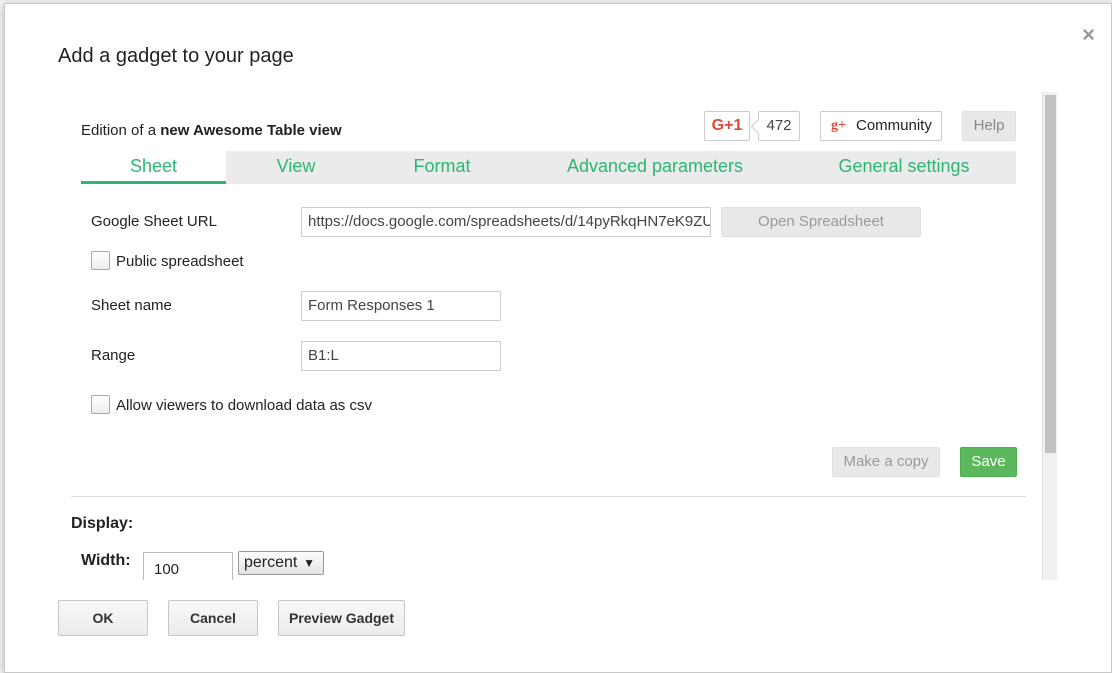 This screenshot has width=1112, height=673. What do you see at coordinates (309, 563) in the screenshot?
I see `dropdown-arrow-icon: ▼` at bounding box center [309, 563].